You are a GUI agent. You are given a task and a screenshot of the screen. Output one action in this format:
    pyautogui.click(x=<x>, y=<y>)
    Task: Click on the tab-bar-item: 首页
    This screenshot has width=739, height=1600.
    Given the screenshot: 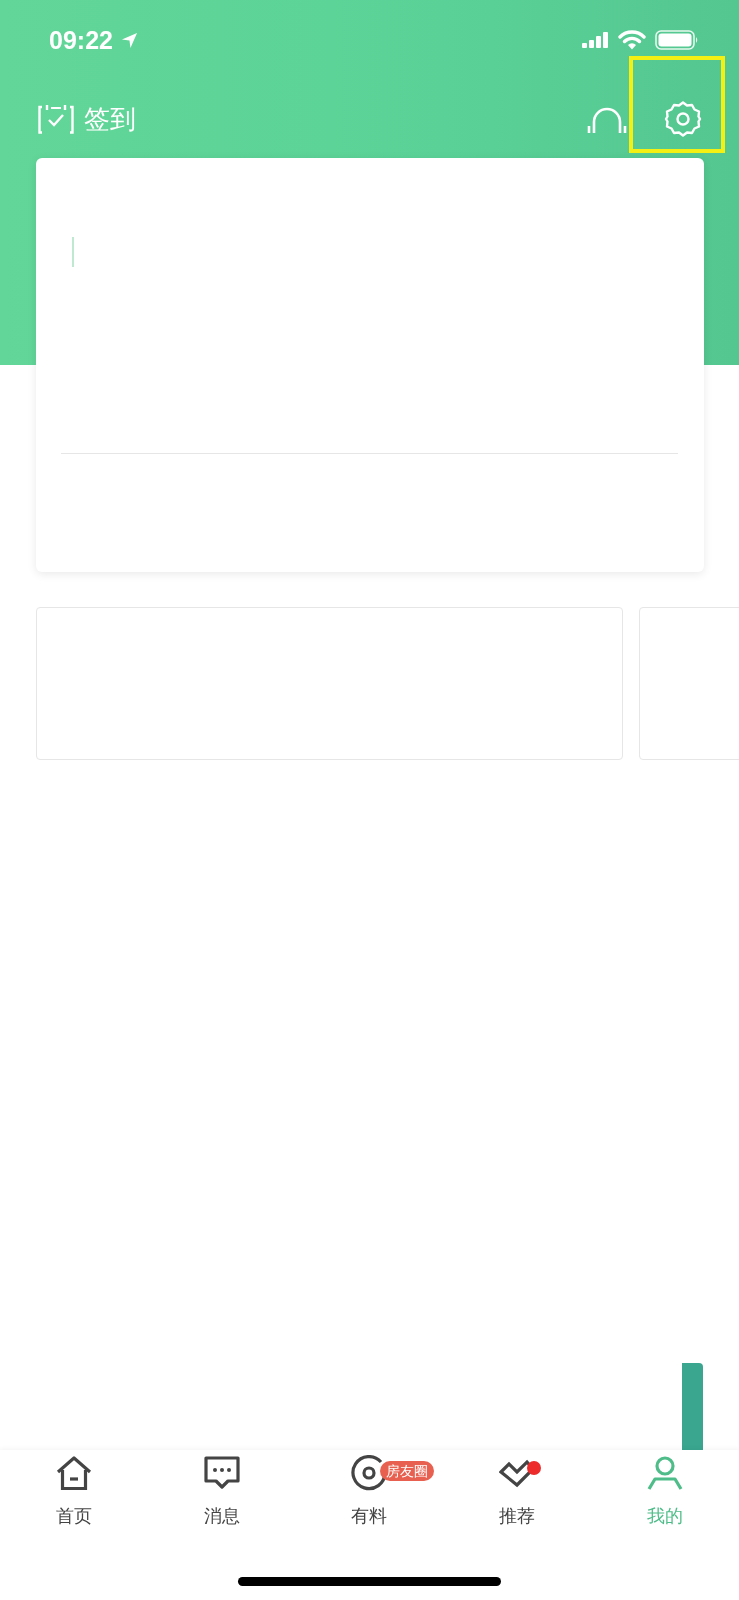 What is the action you would take?
    pyautogui.click(x=74, y=1491)
    